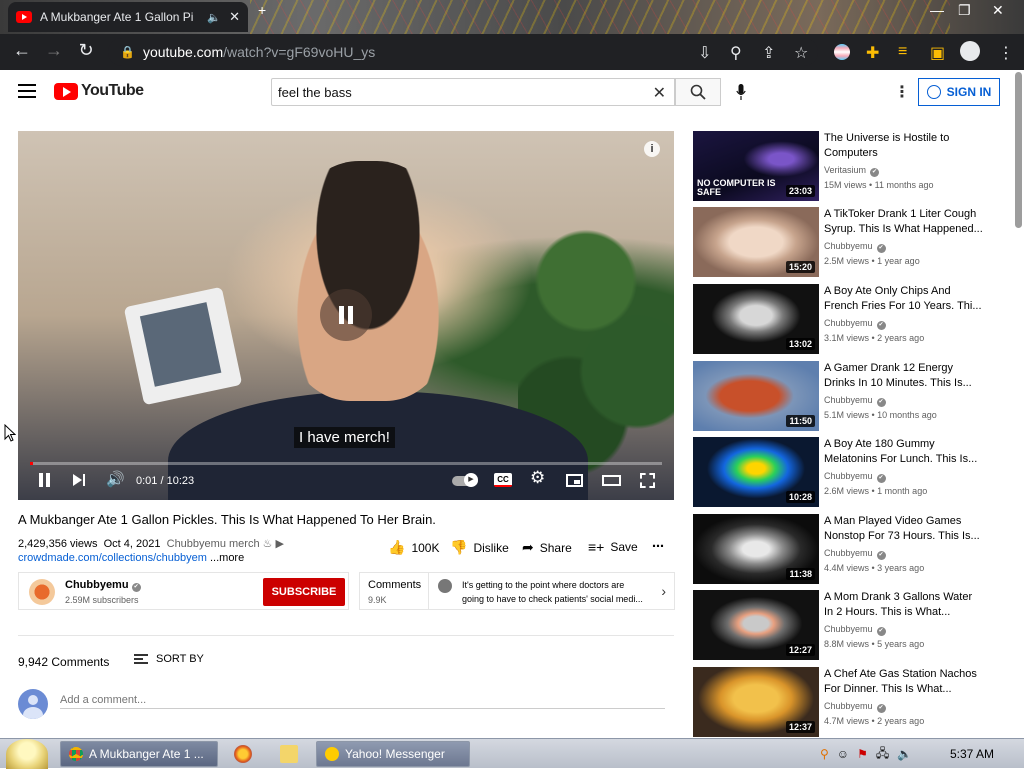 This screenshot has width=1024, height=769. Describe the element at coordinates (652, 149) in the screenshot. I see `info-icon: i` at that location.